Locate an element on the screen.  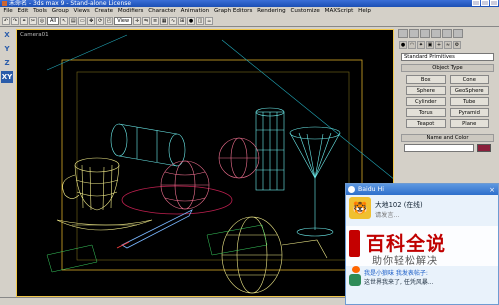
baike-watermark: 百科全说 助你轻松解决 is located at coordinates (422, 246).